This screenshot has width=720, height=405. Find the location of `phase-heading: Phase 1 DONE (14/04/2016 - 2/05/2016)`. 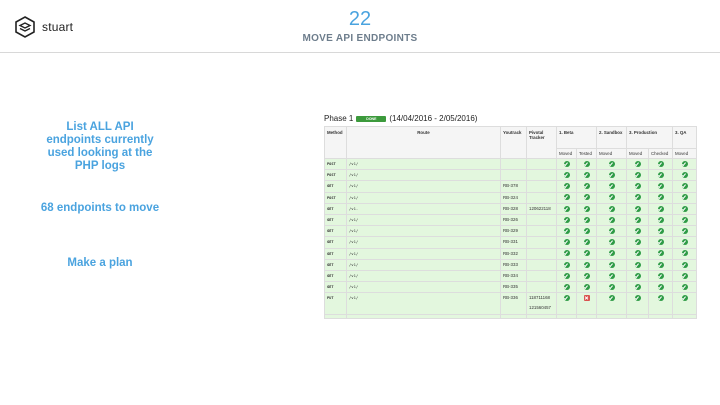

phase-heading: Phase 1 DONE (14/04/2016 - 2/05/2016) is located at coordinates (400, 118).